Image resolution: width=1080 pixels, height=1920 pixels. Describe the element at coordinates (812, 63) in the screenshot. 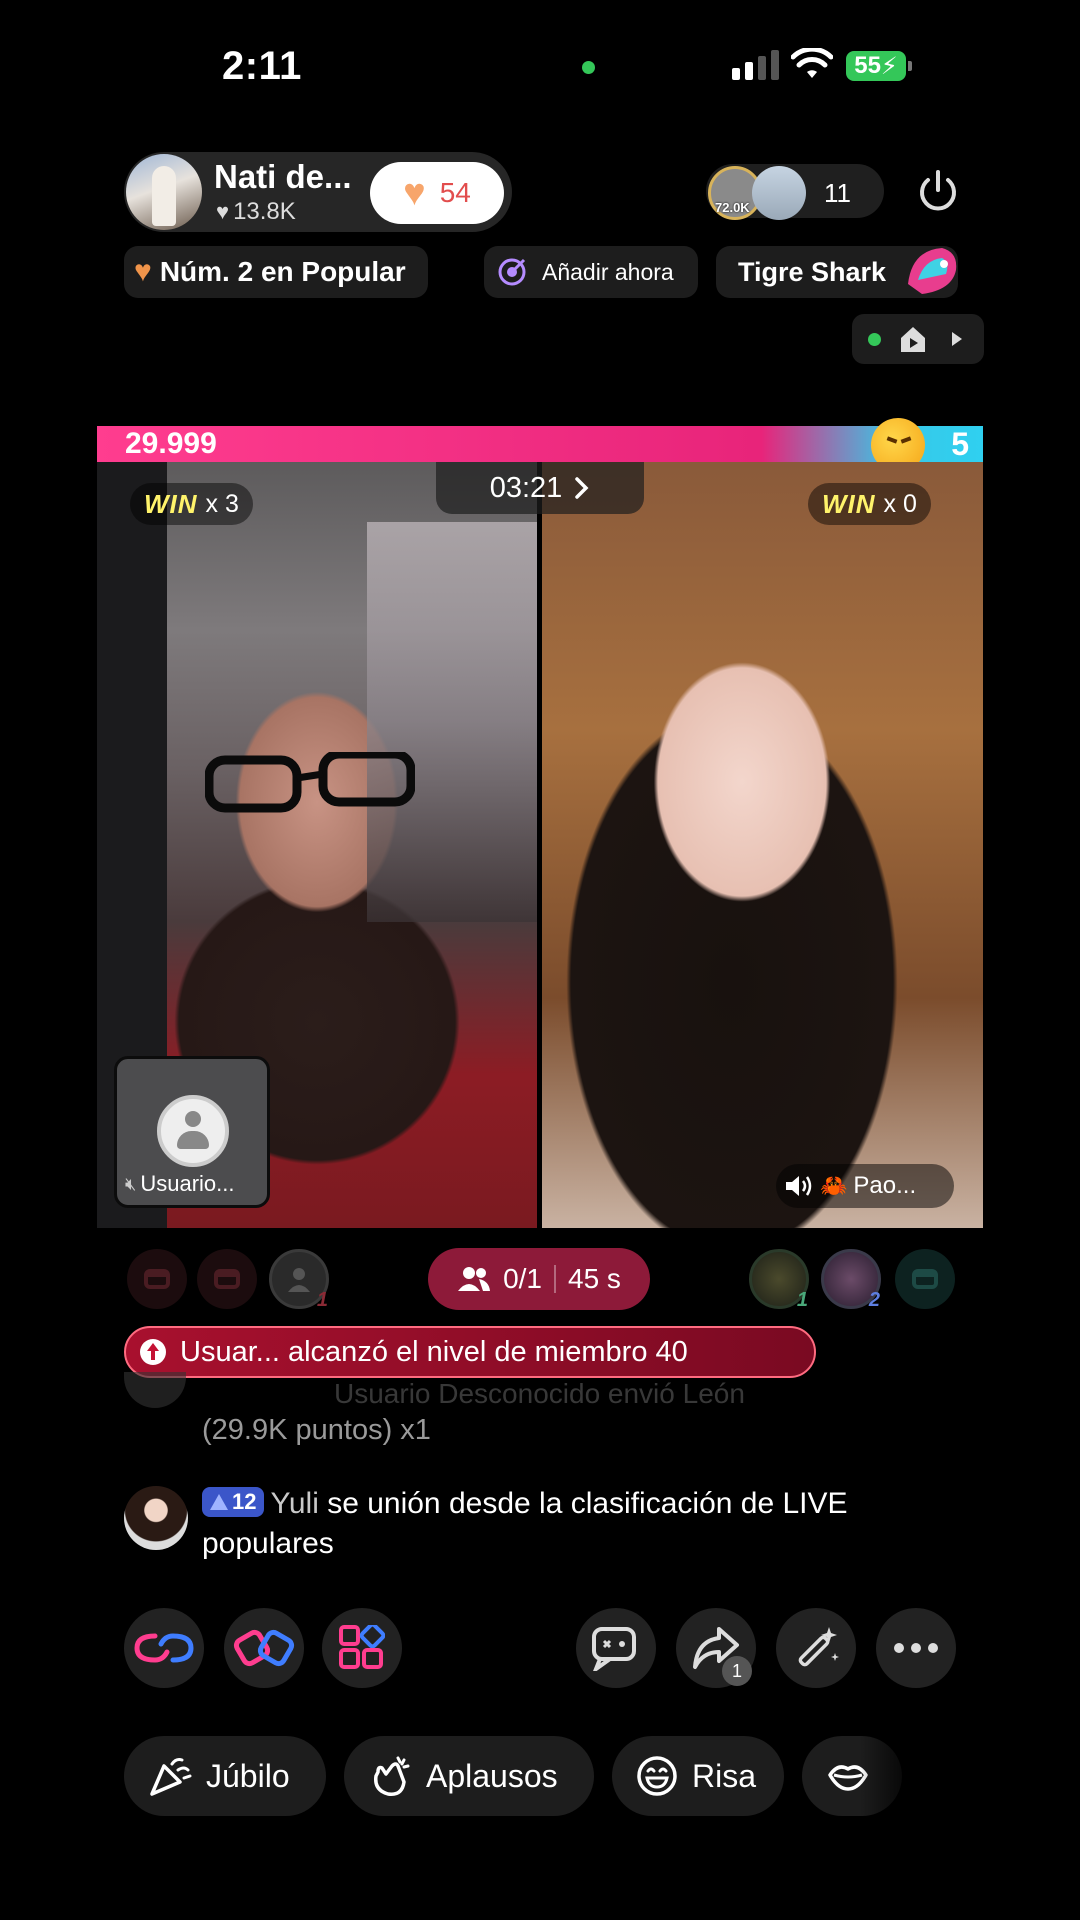

I see `wifi-icon` at that location.